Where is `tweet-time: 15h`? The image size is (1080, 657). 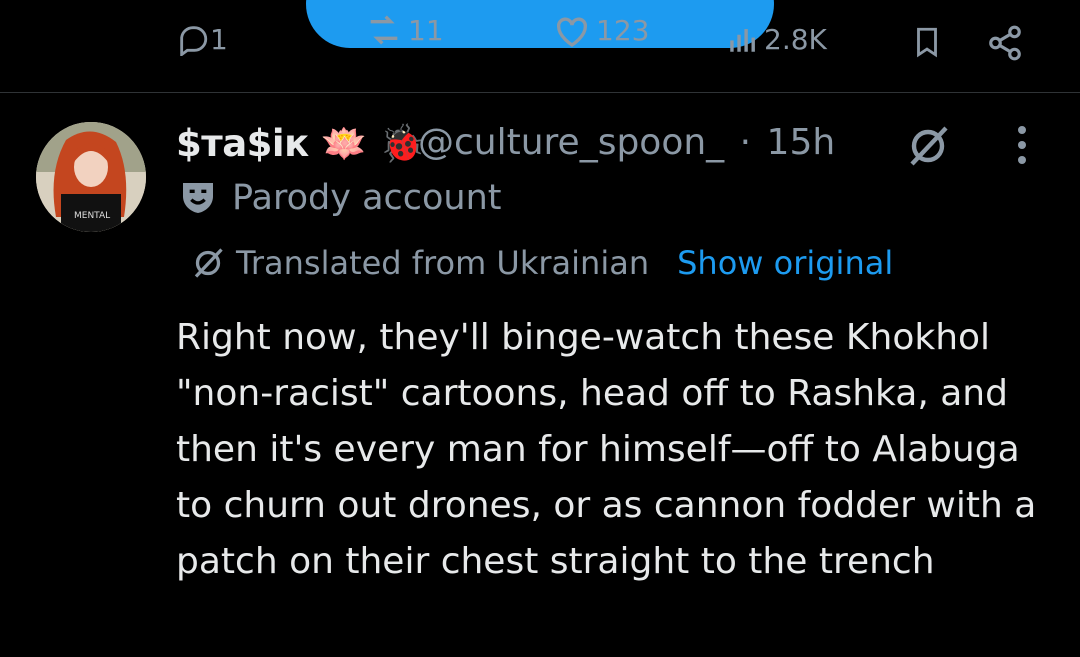 tweet-time: 15h is located at coordinates (801, 142).